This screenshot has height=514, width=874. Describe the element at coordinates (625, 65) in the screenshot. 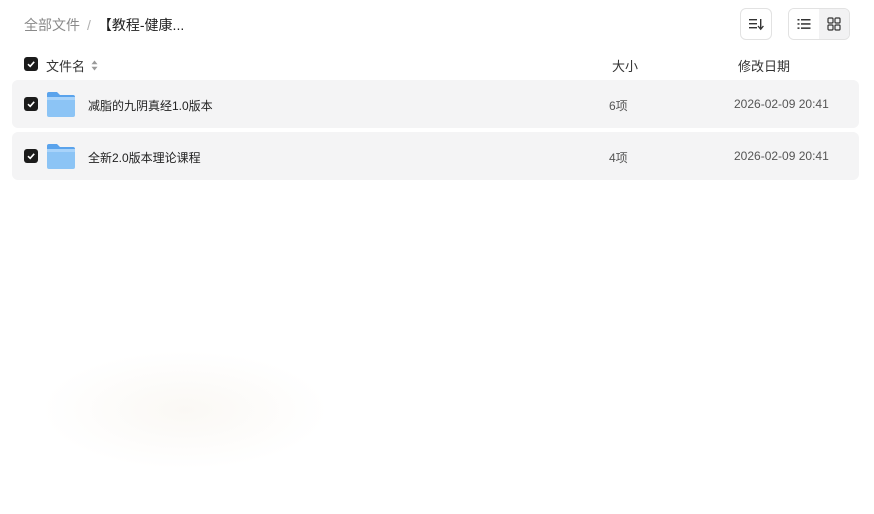

I see `column-header-size: 大小` at that location.